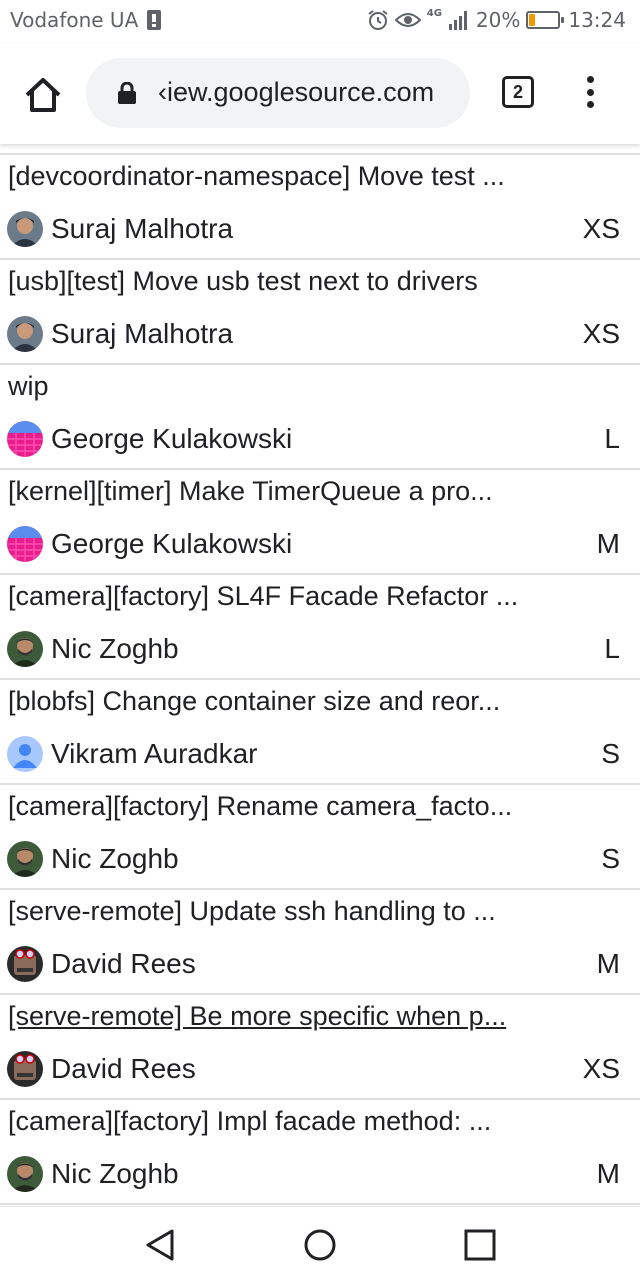 The image size is (640, 1280). I want to click on battery-percent: 20%, so click(498, 20).